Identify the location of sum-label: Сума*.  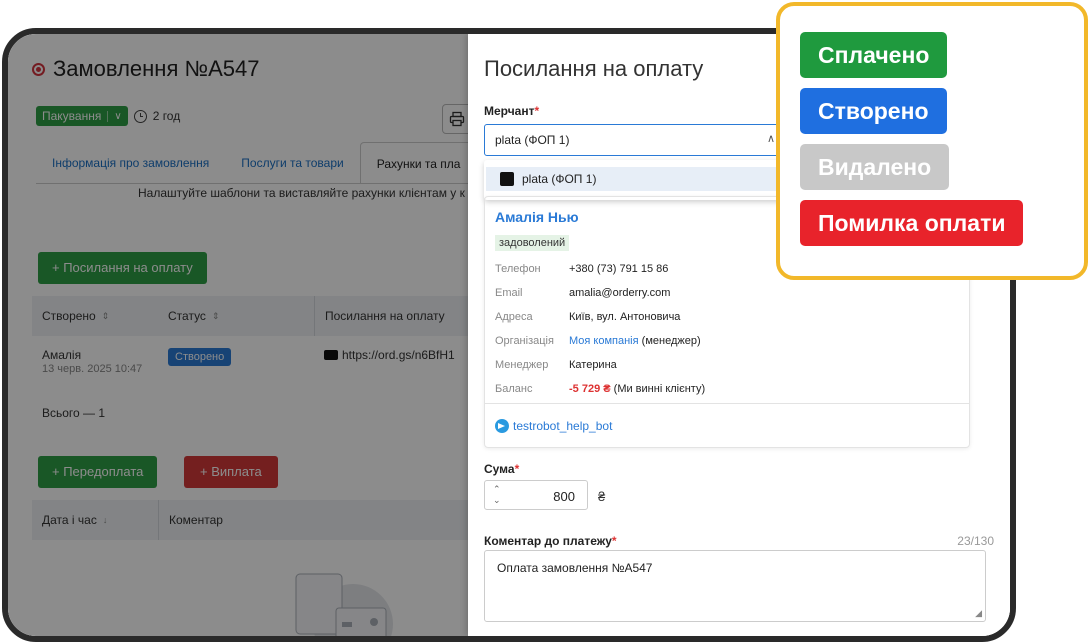
(501, 469).